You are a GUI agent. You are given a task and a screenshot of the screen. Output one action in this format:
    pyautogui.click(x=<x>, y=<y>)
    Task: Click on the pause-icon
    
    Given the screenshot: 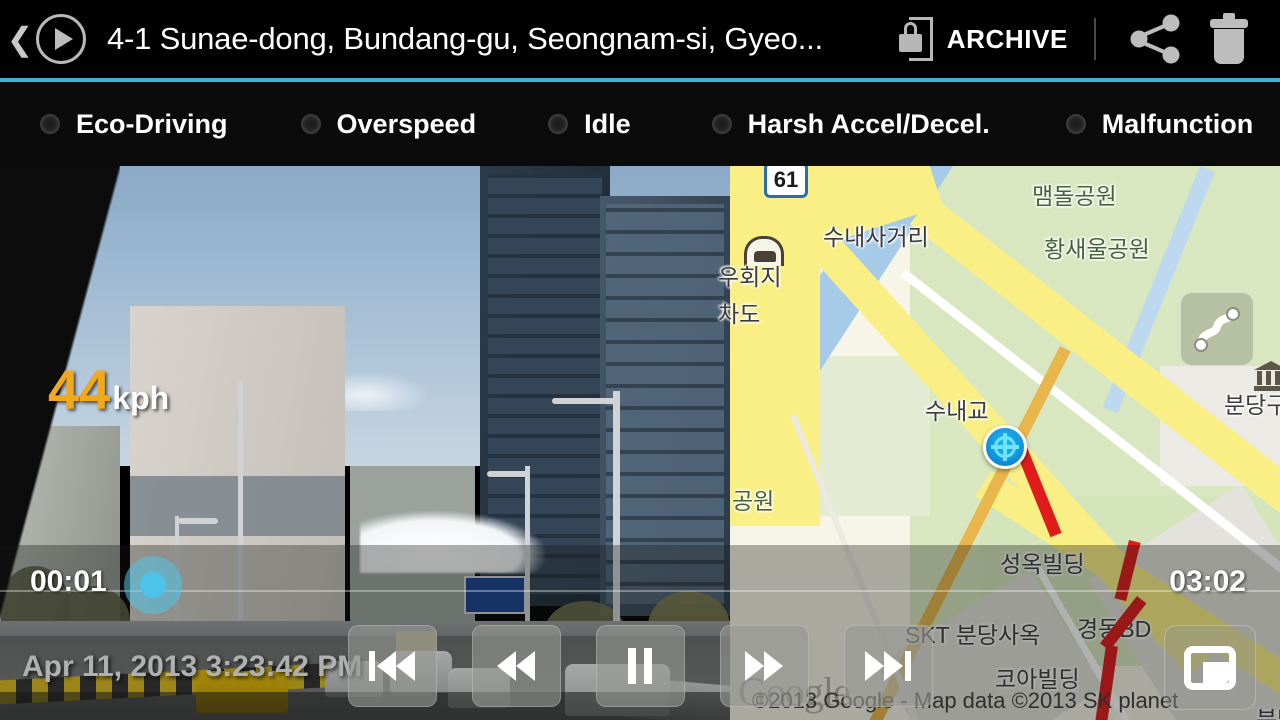 What is the action you would take?
    pyautogui.click(x=640, y=666)
    